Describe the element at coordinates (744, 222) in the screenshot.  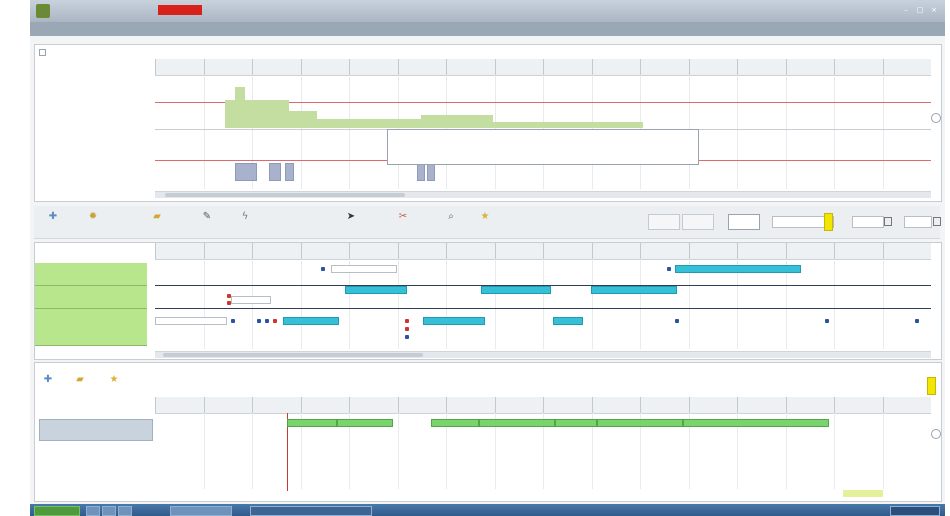
I see `apply-button` at that location.